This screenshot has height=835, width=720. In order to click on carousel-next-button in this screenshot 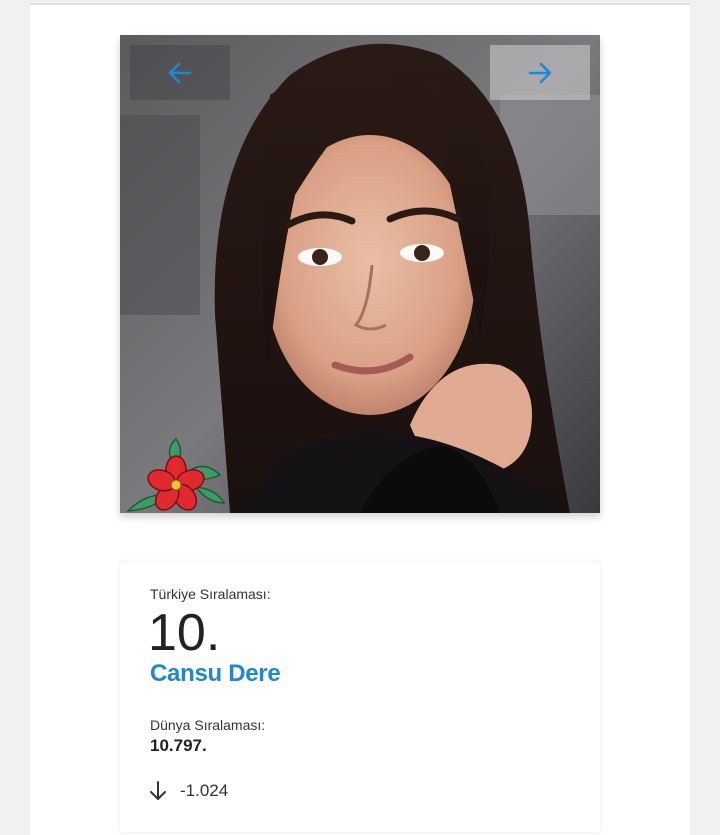, I will do `click(540, 72)`.